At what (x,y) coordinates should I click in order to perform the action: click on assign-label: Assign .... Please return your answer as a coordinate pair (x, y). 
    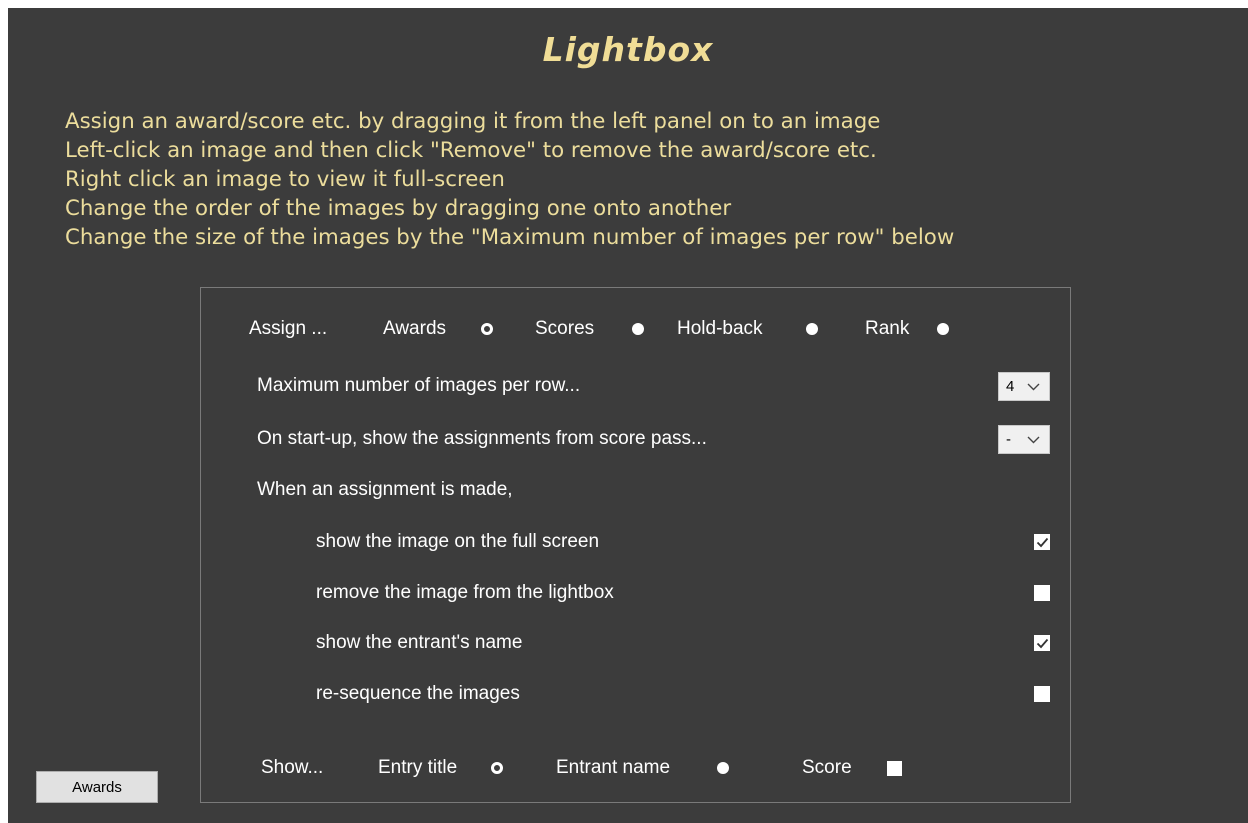
    Looking at the image, I should click on (288, 328).